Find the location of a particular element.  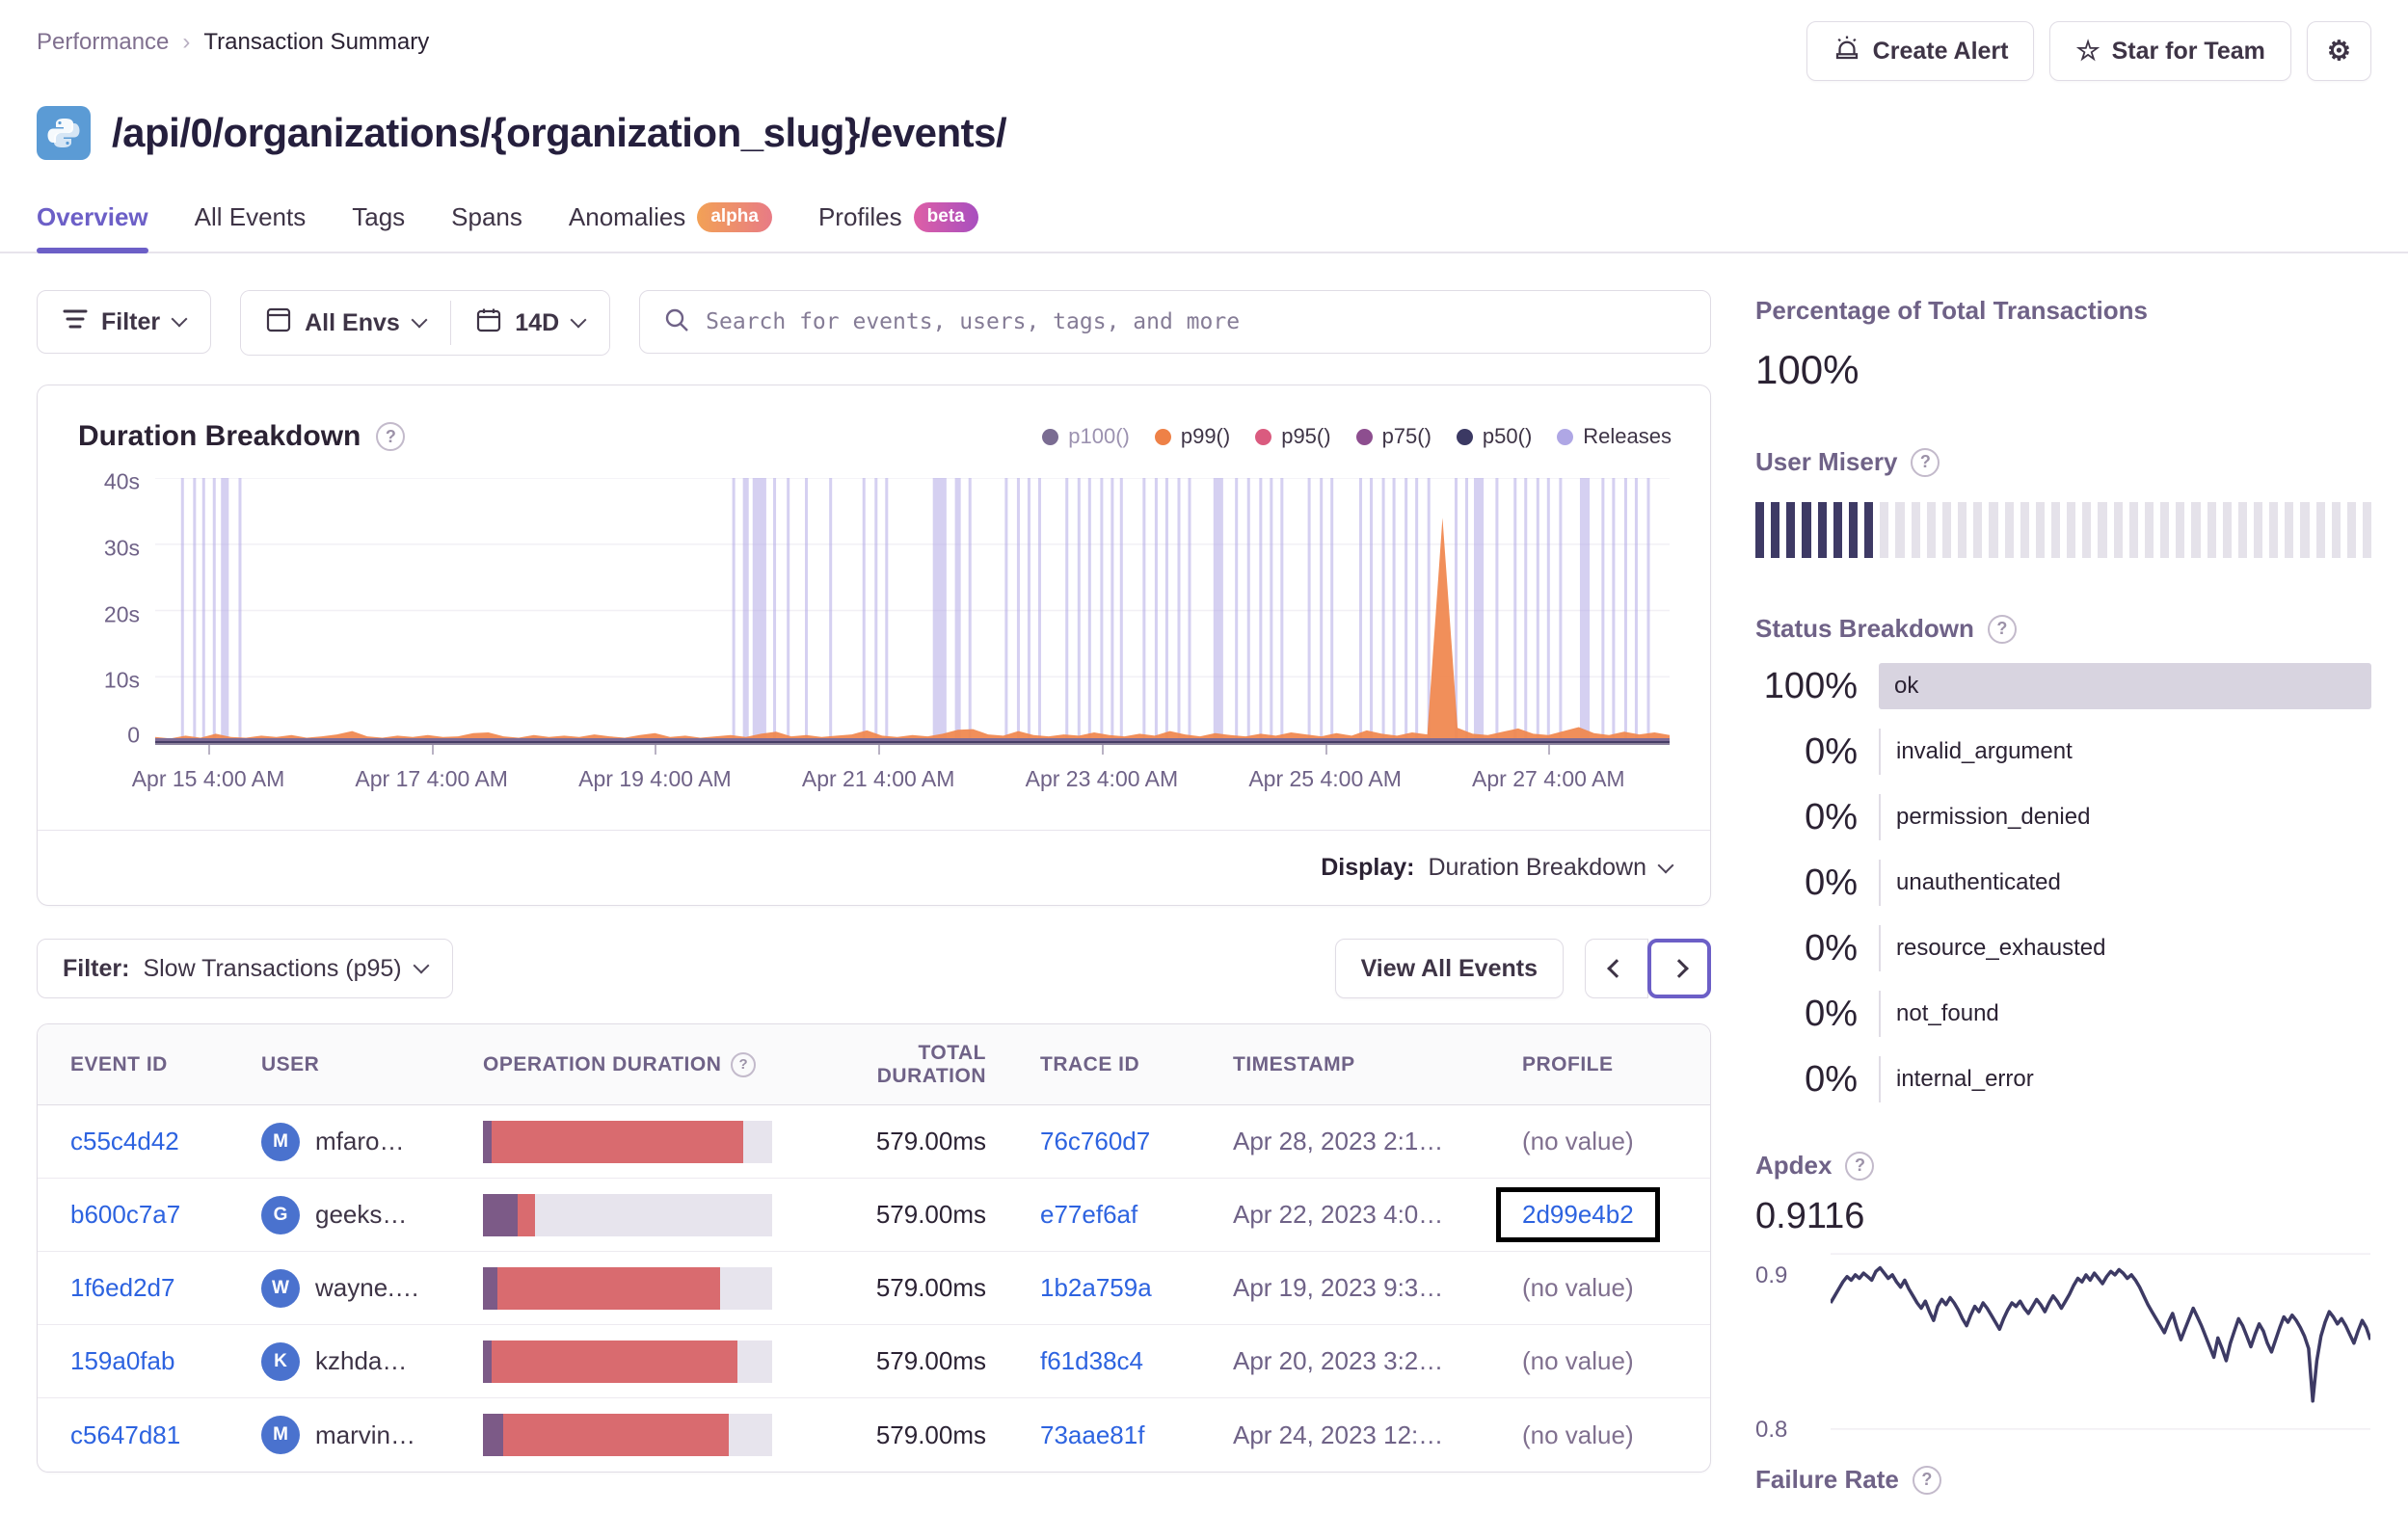

tab-spans: Spans is located at coordinates (486, 227).